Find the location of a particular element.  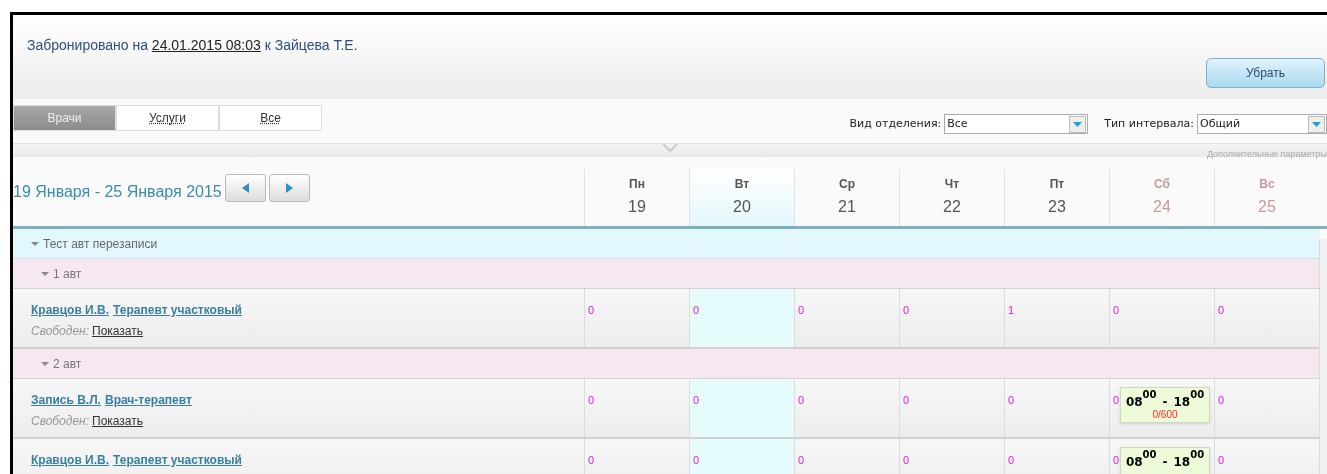

subgroup-title: 2 авт is located at coordinates (67, 364).